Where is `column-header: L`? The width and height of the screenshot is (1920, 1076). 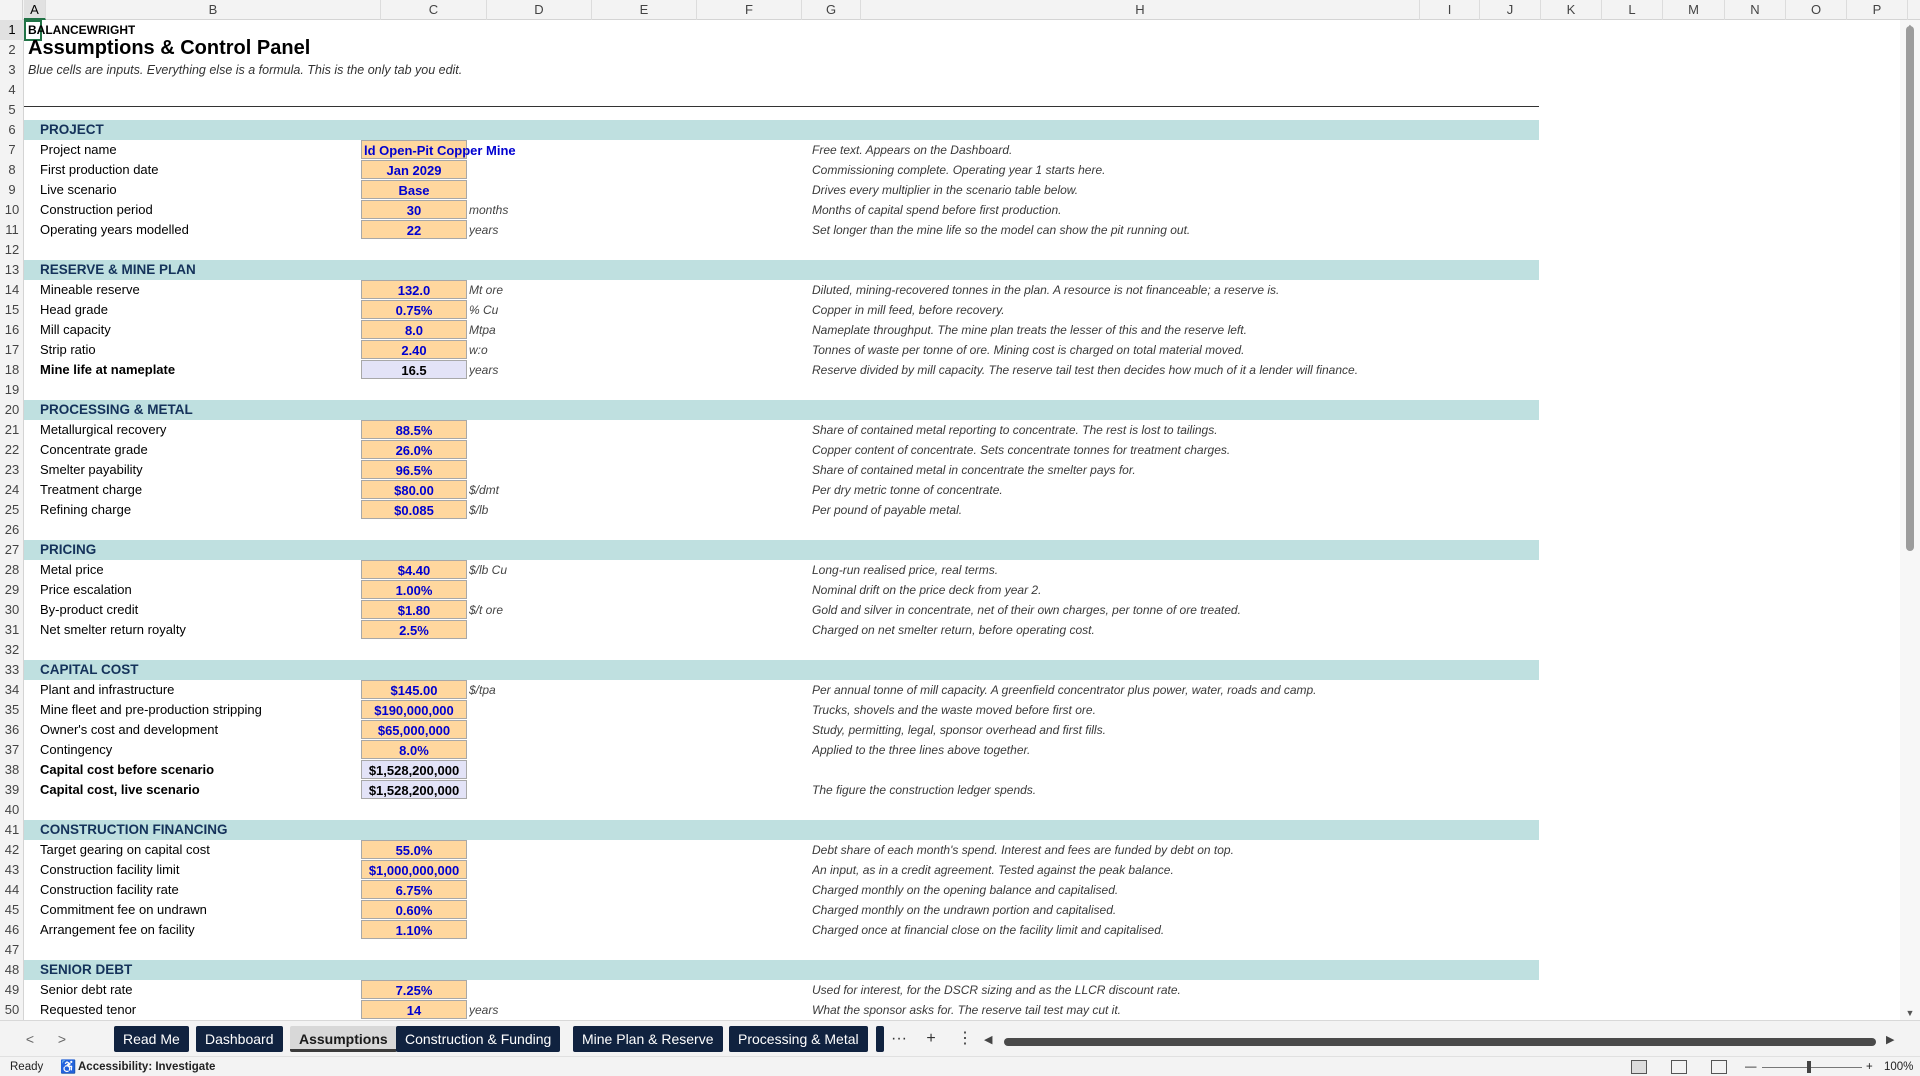 column-header: L is located at coordinates (1632, 10).